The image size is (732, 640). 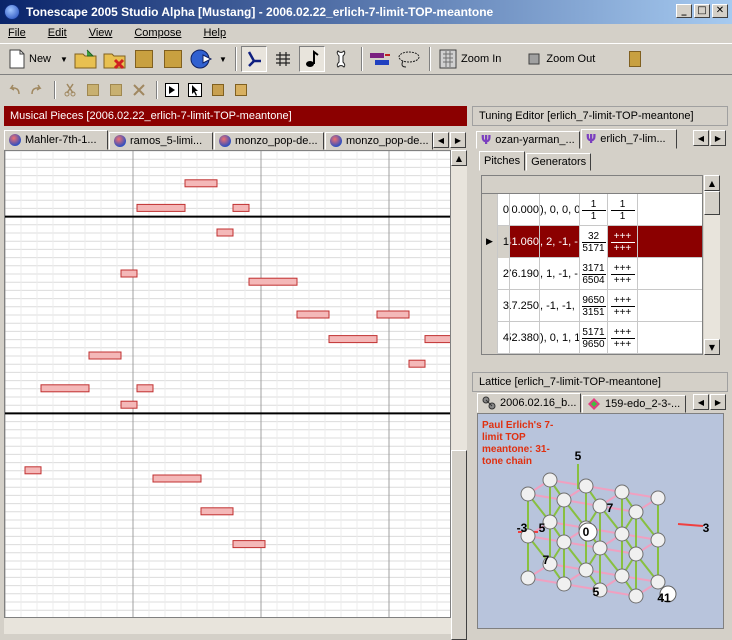 What do you see at coordinates (57, 33) in the screenshot?
I see `menu-edit: Edit` at bounding box center [57, 33].